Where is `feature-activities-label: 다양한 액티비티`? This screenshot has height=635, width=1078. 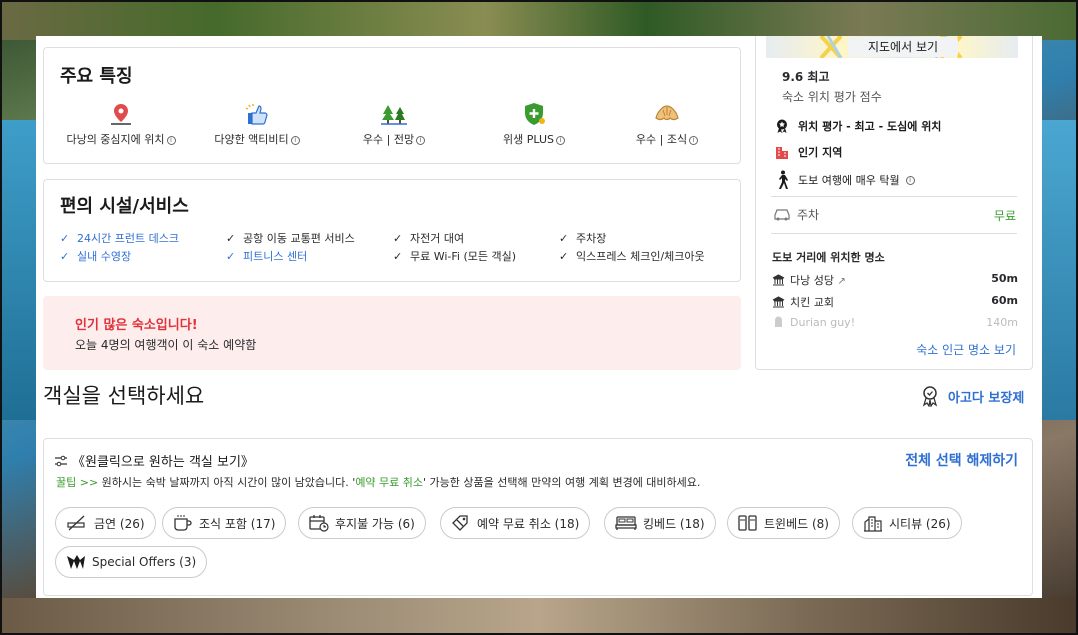 feature-activities-label: 다양한 액티비티 is located at coordinates (251, 139).